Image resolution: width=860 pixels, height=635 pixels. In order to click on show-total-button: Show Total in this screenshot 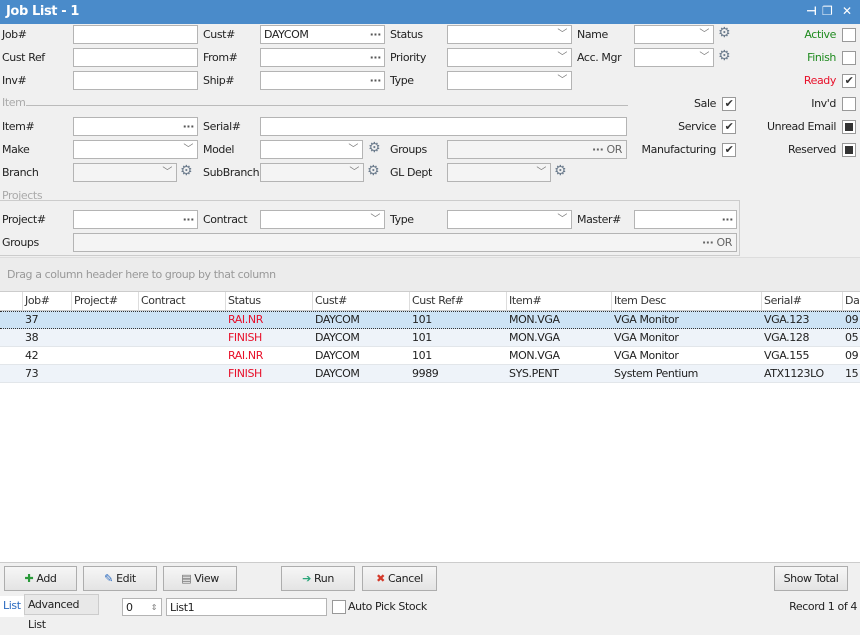, I will do `click(811, 578)`.